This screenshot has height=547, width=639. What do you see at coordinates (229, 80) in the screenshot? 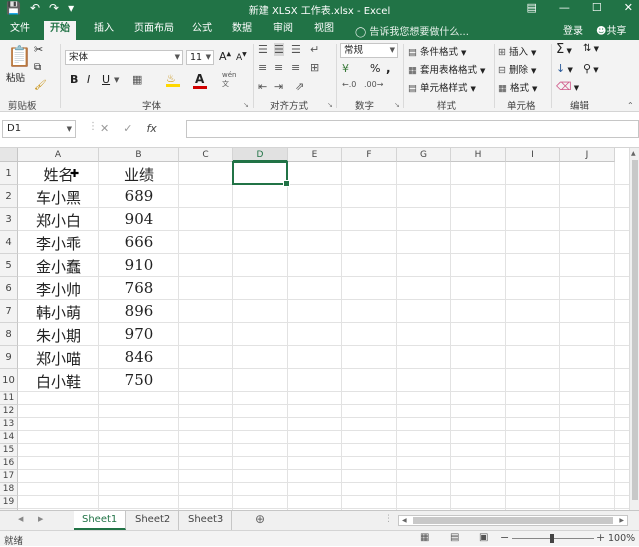
I see `phonetic-guide-button: wén 文` at bounding box center [229, 80].